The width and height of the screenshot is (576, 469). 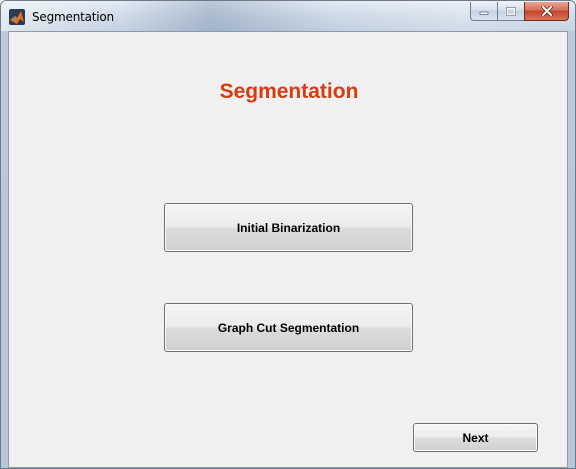 I want to click on close-button, so click(x=546, y=11).